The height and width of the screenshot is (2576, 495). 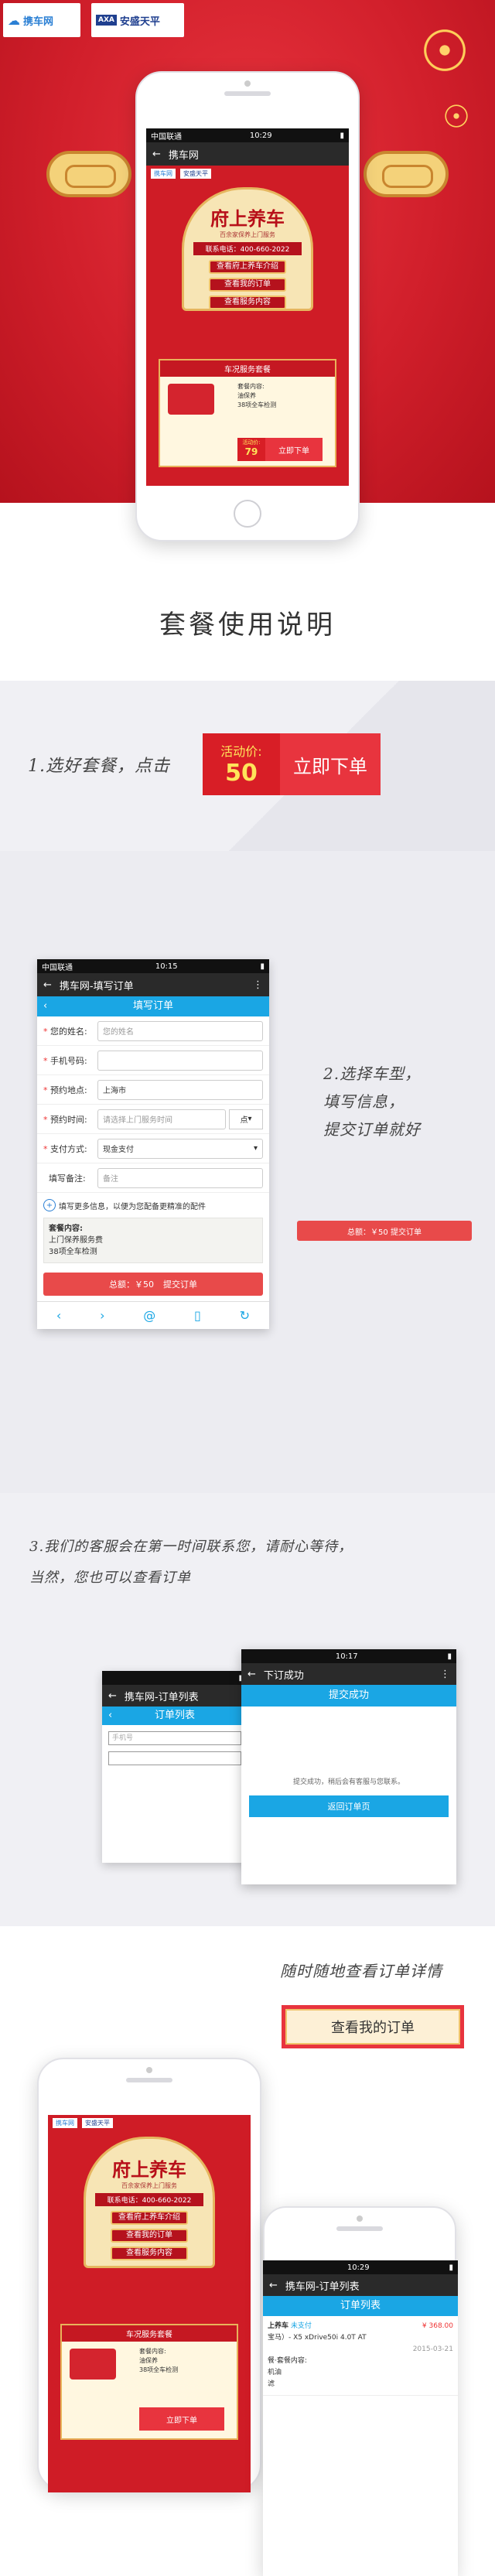 I want to click on order-car: 宝马）- X5 xDrive50i 4.0T AT, so click(x=317, y=2338).